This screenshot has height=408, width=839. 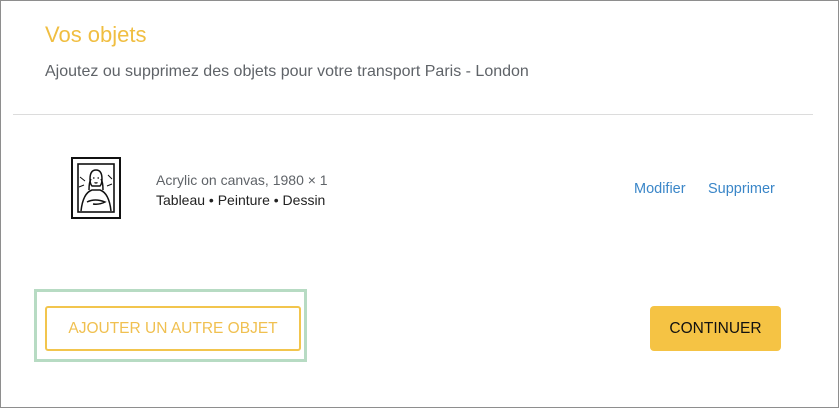 I want to click on item-categories: Tableau • Peinture • Dessin, so click(x=241, y=200).